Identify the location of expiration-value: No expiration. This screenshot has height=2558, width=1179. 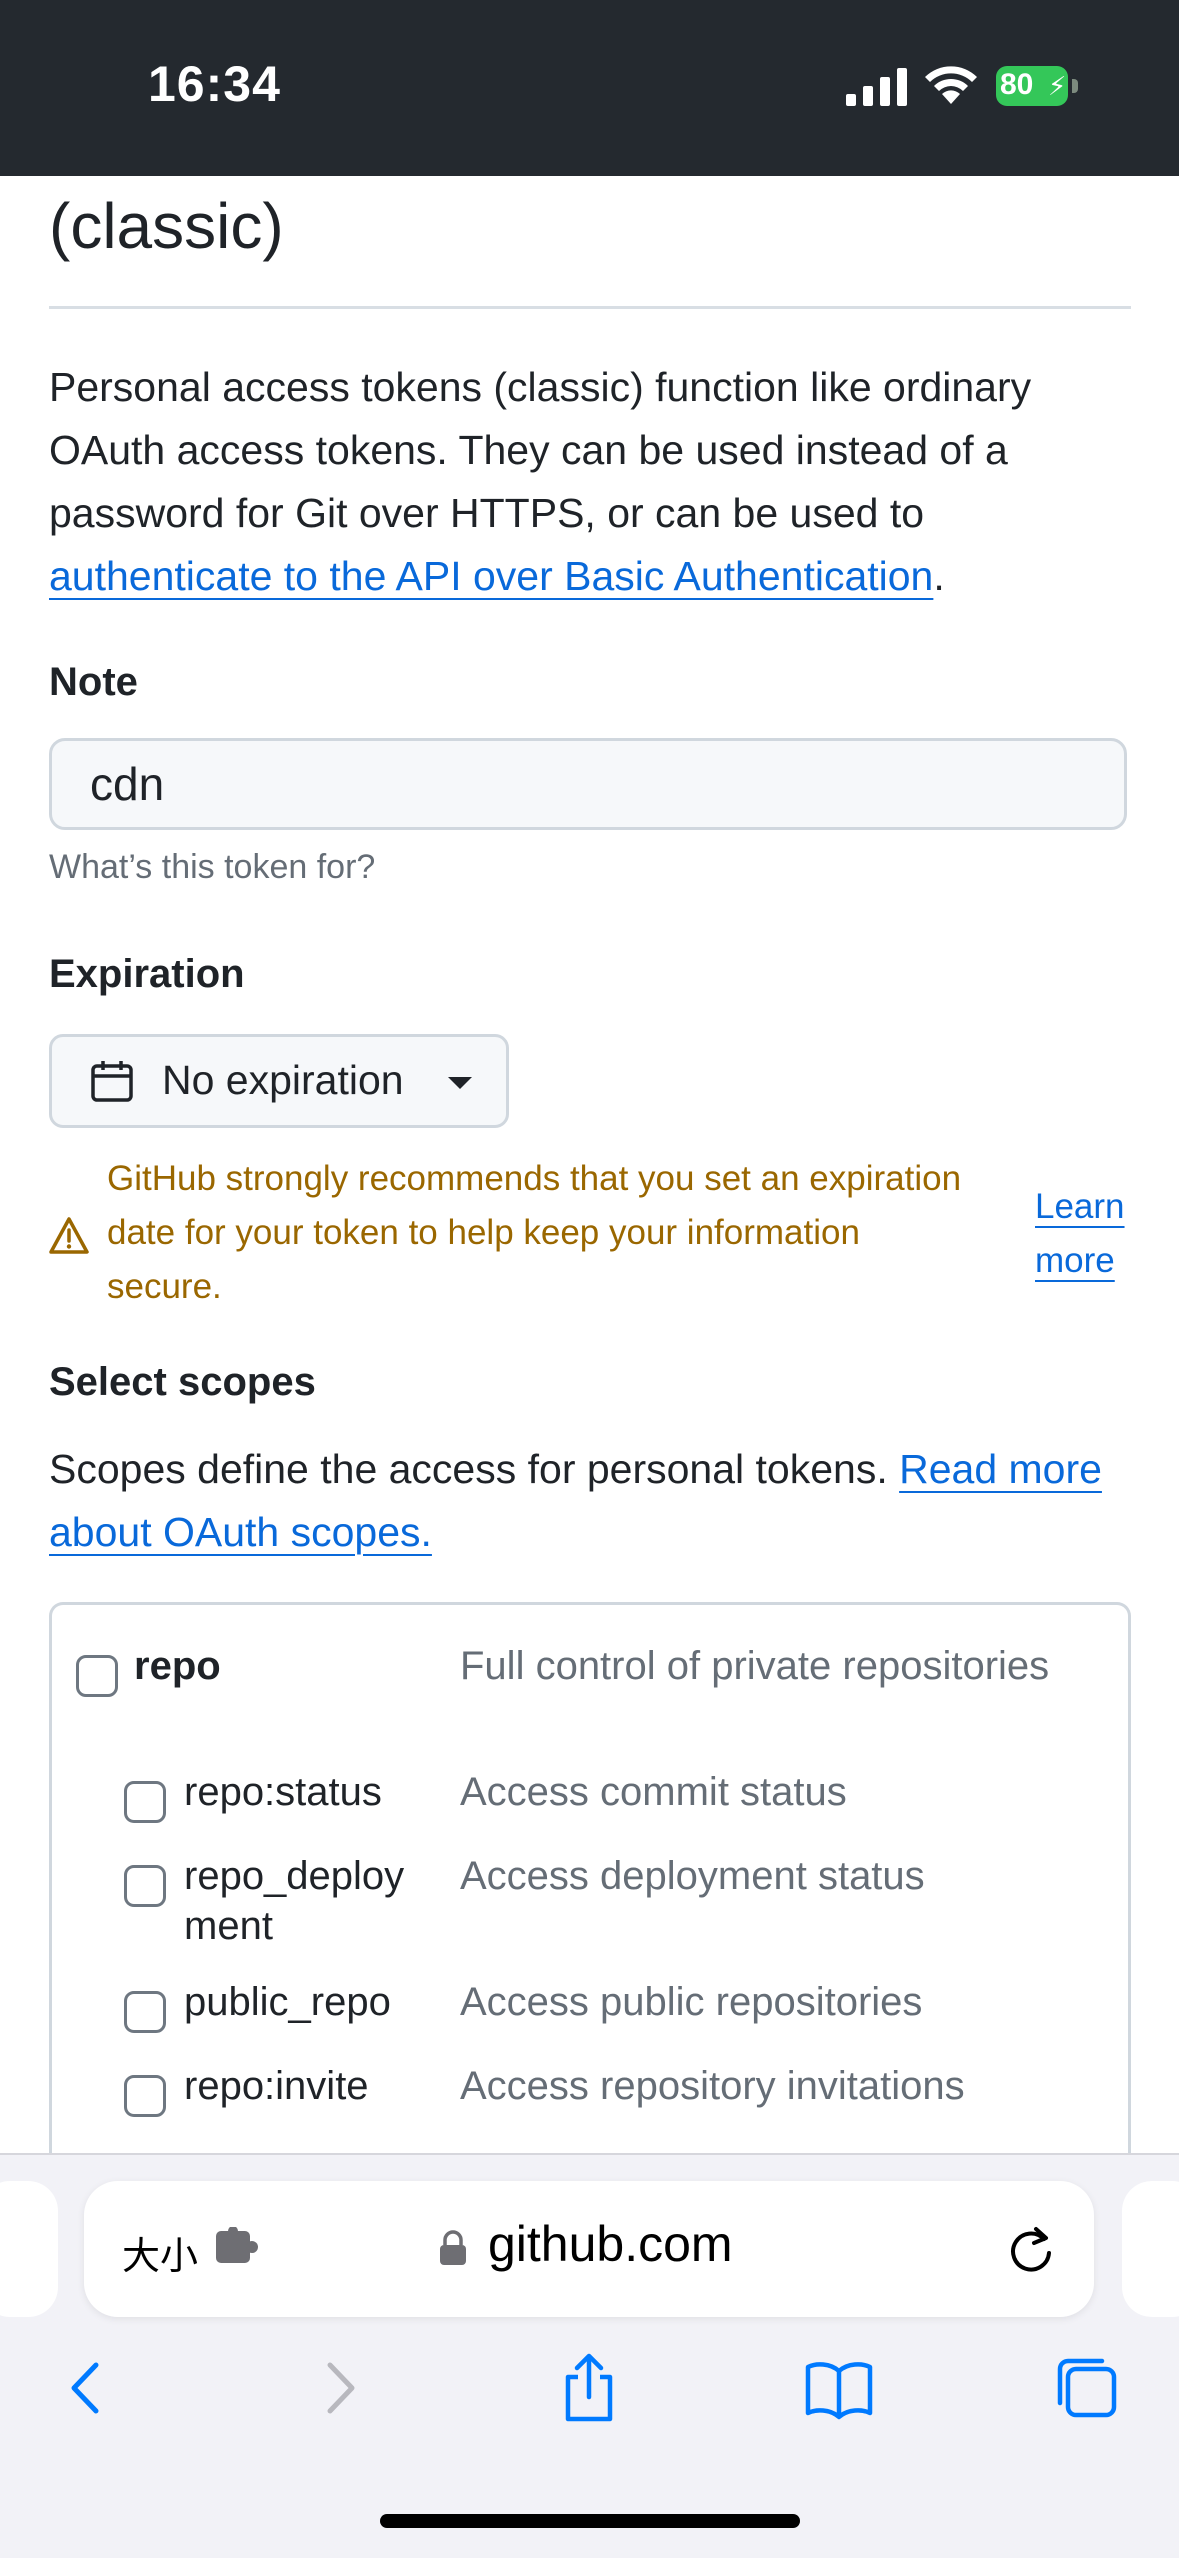
(283, 1080).